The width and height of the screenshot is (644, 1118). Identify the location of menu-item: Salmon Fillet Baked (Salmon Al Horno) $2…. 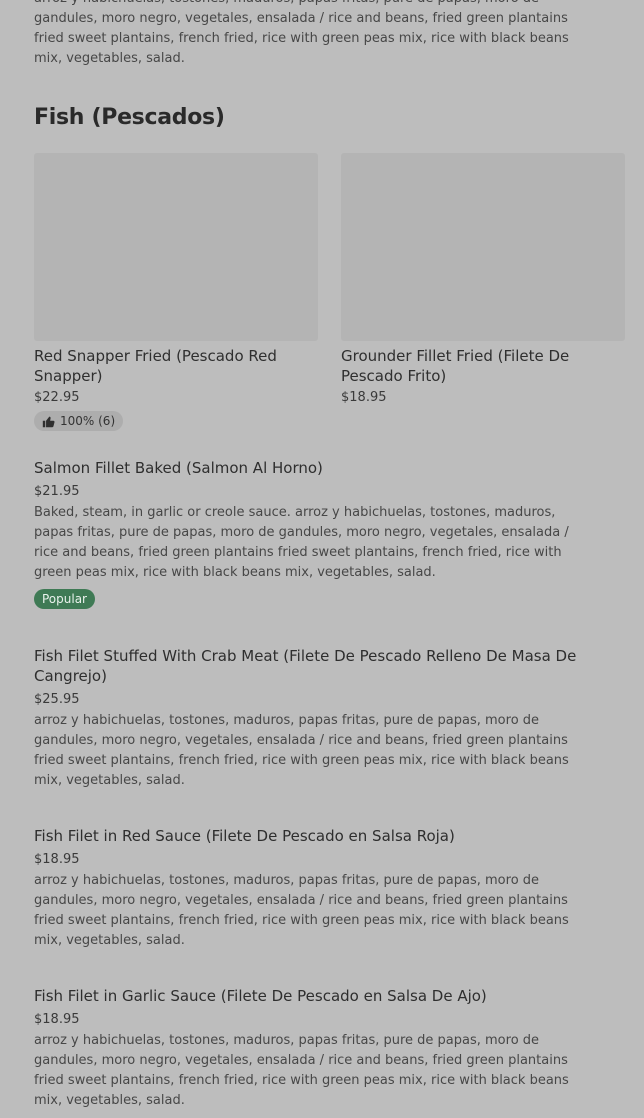
(314, 533).